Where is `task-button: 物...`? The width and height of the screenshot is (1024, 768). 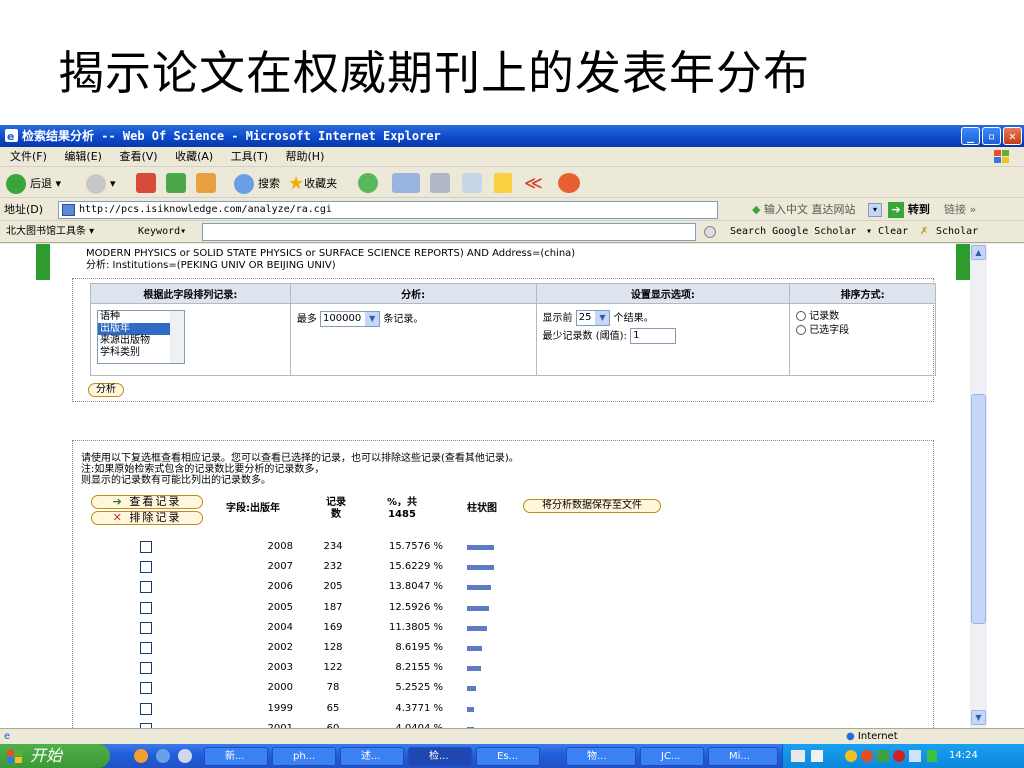
task-button: 物... is located at coordinates (601, 756).